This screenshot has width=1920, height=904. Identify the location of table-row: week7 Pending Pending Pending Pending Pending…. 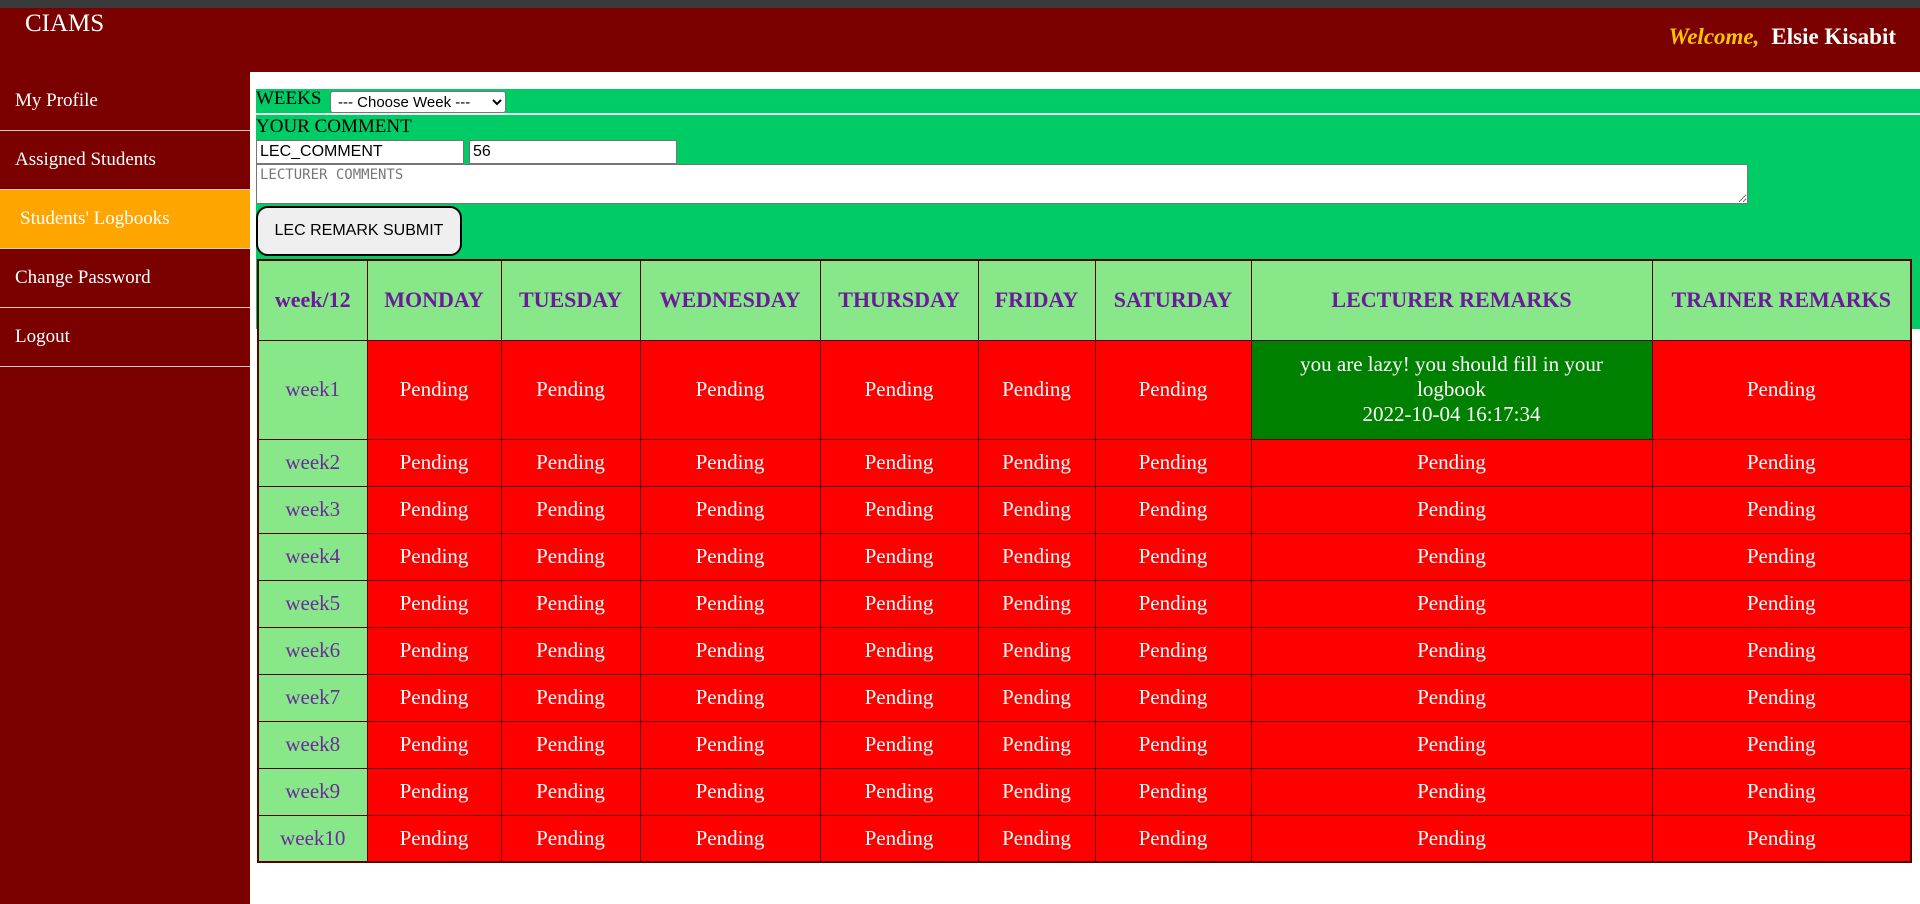
(1084, 697).